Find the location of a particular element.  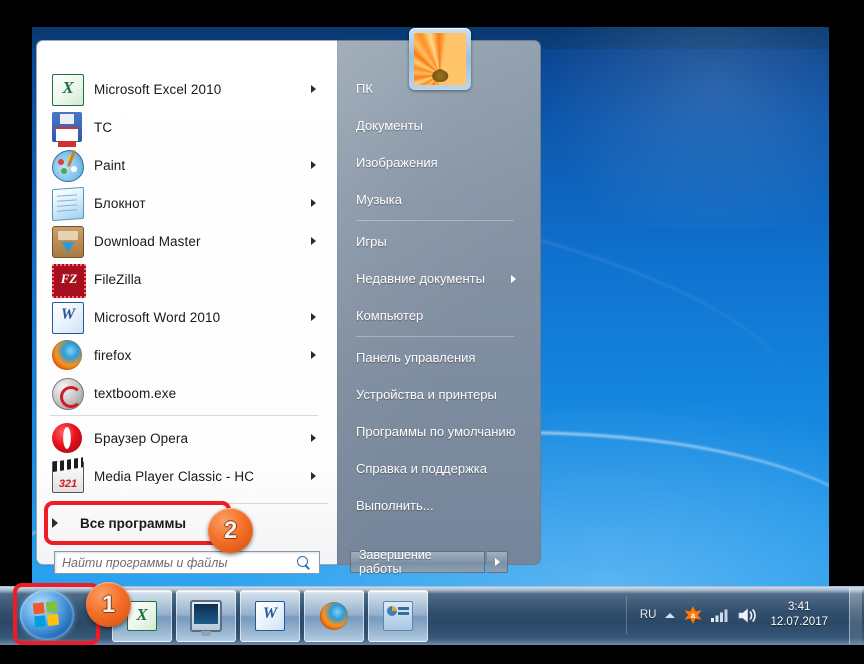

show-desktop-button is located at coordinates (855, 616).